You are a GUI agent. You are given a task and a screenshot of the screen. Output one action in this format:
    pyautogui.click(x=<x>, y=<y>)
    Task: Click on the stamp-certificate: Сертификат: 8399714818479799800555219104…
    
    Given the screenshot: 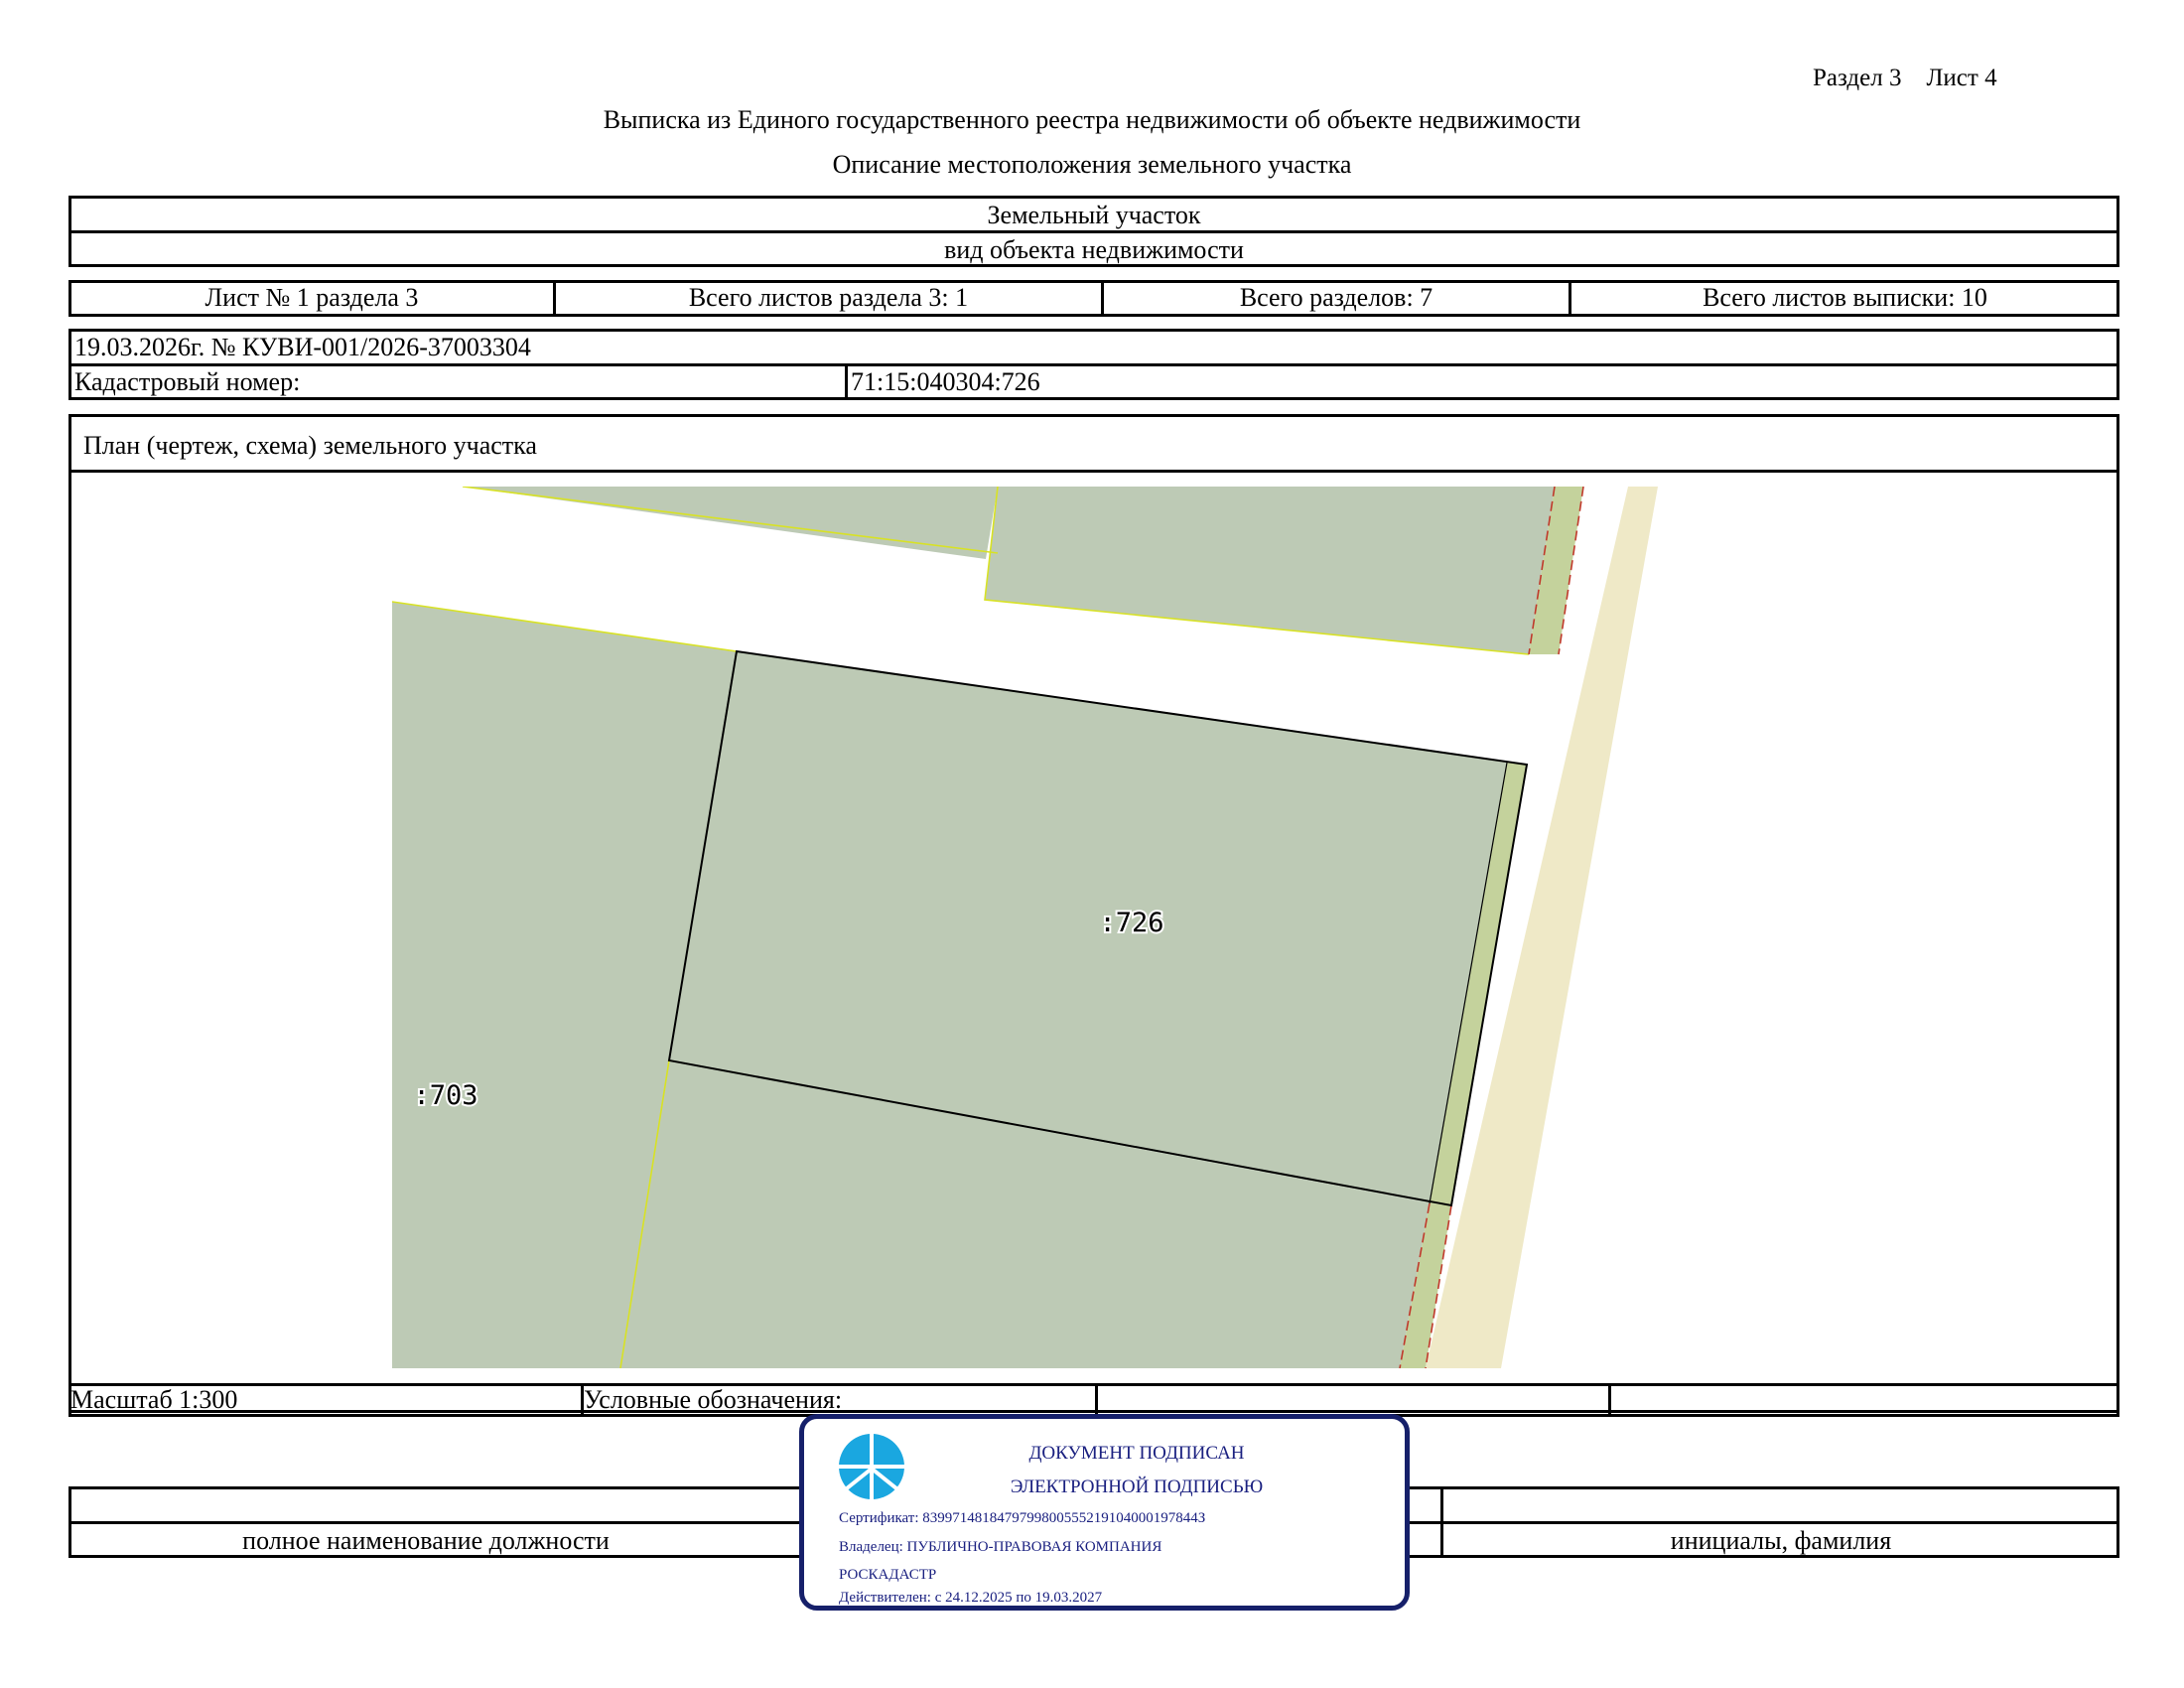 What is the action you would take?
    pyautogui.click(x=1022, y=1518)
    